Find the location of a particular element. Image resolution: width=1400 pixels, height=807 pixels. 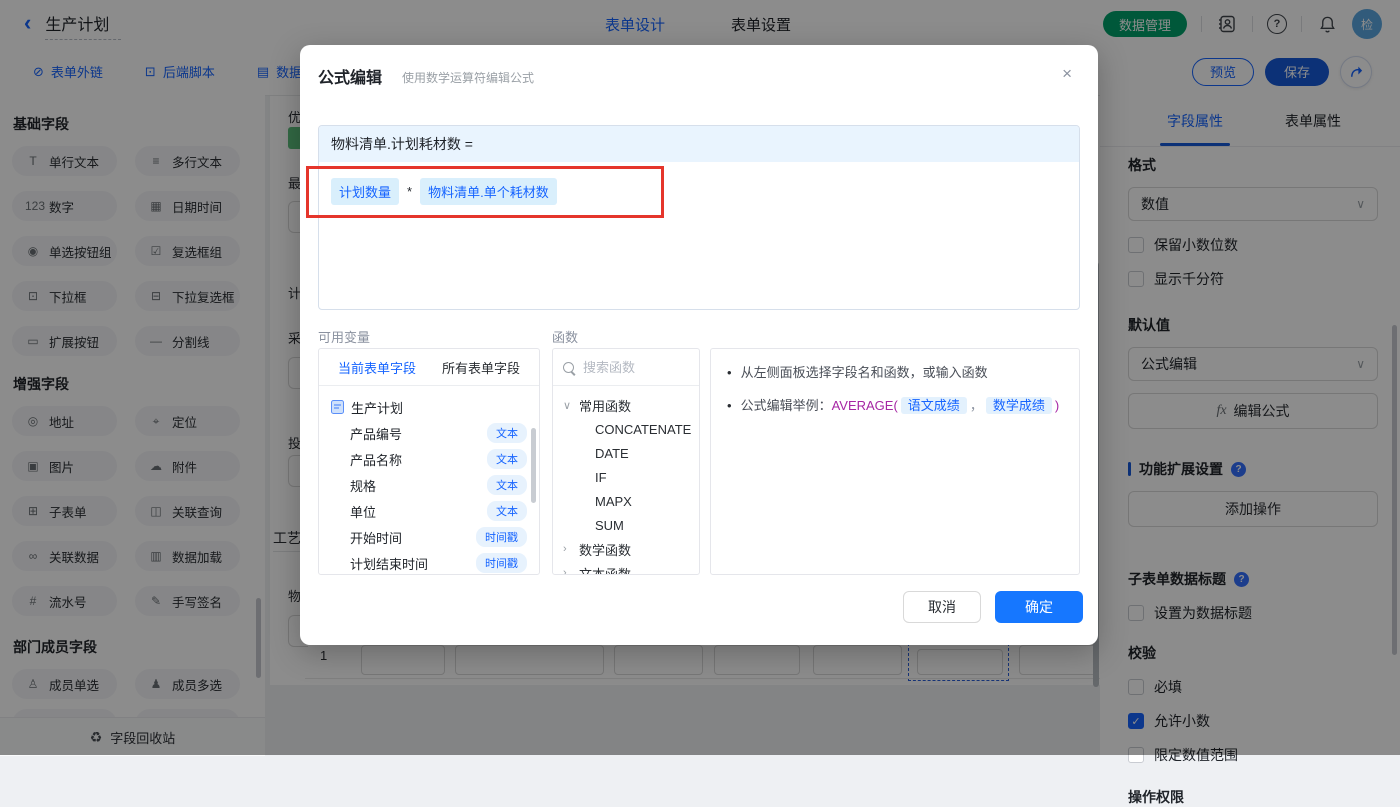

permission-label: 操作权限 is located at coordinates (1156, 797).